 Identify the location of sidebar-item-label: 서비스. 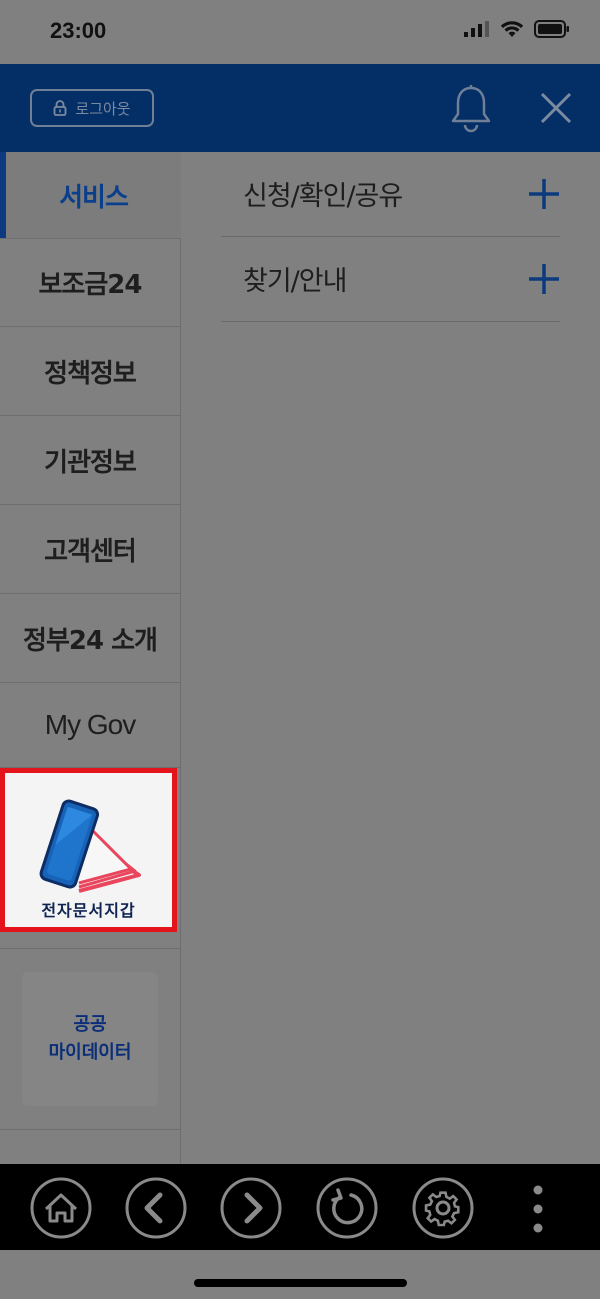
(94, 197).